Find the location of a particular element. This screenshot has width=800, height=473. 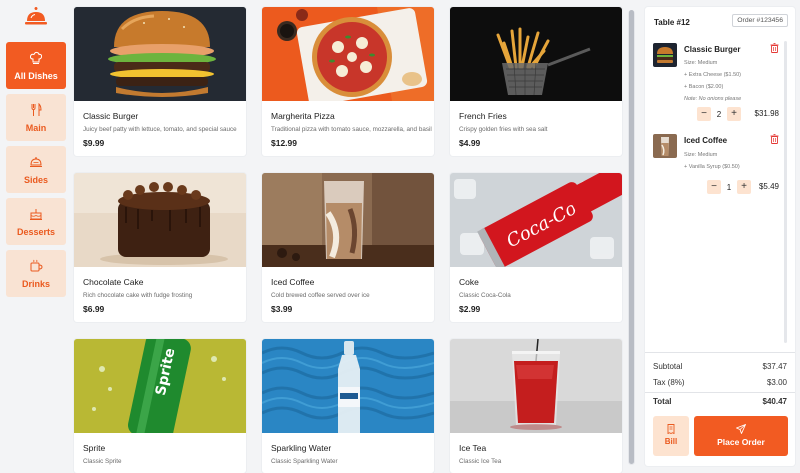

product-price: $9.99 is located at coordinates (94, 143).